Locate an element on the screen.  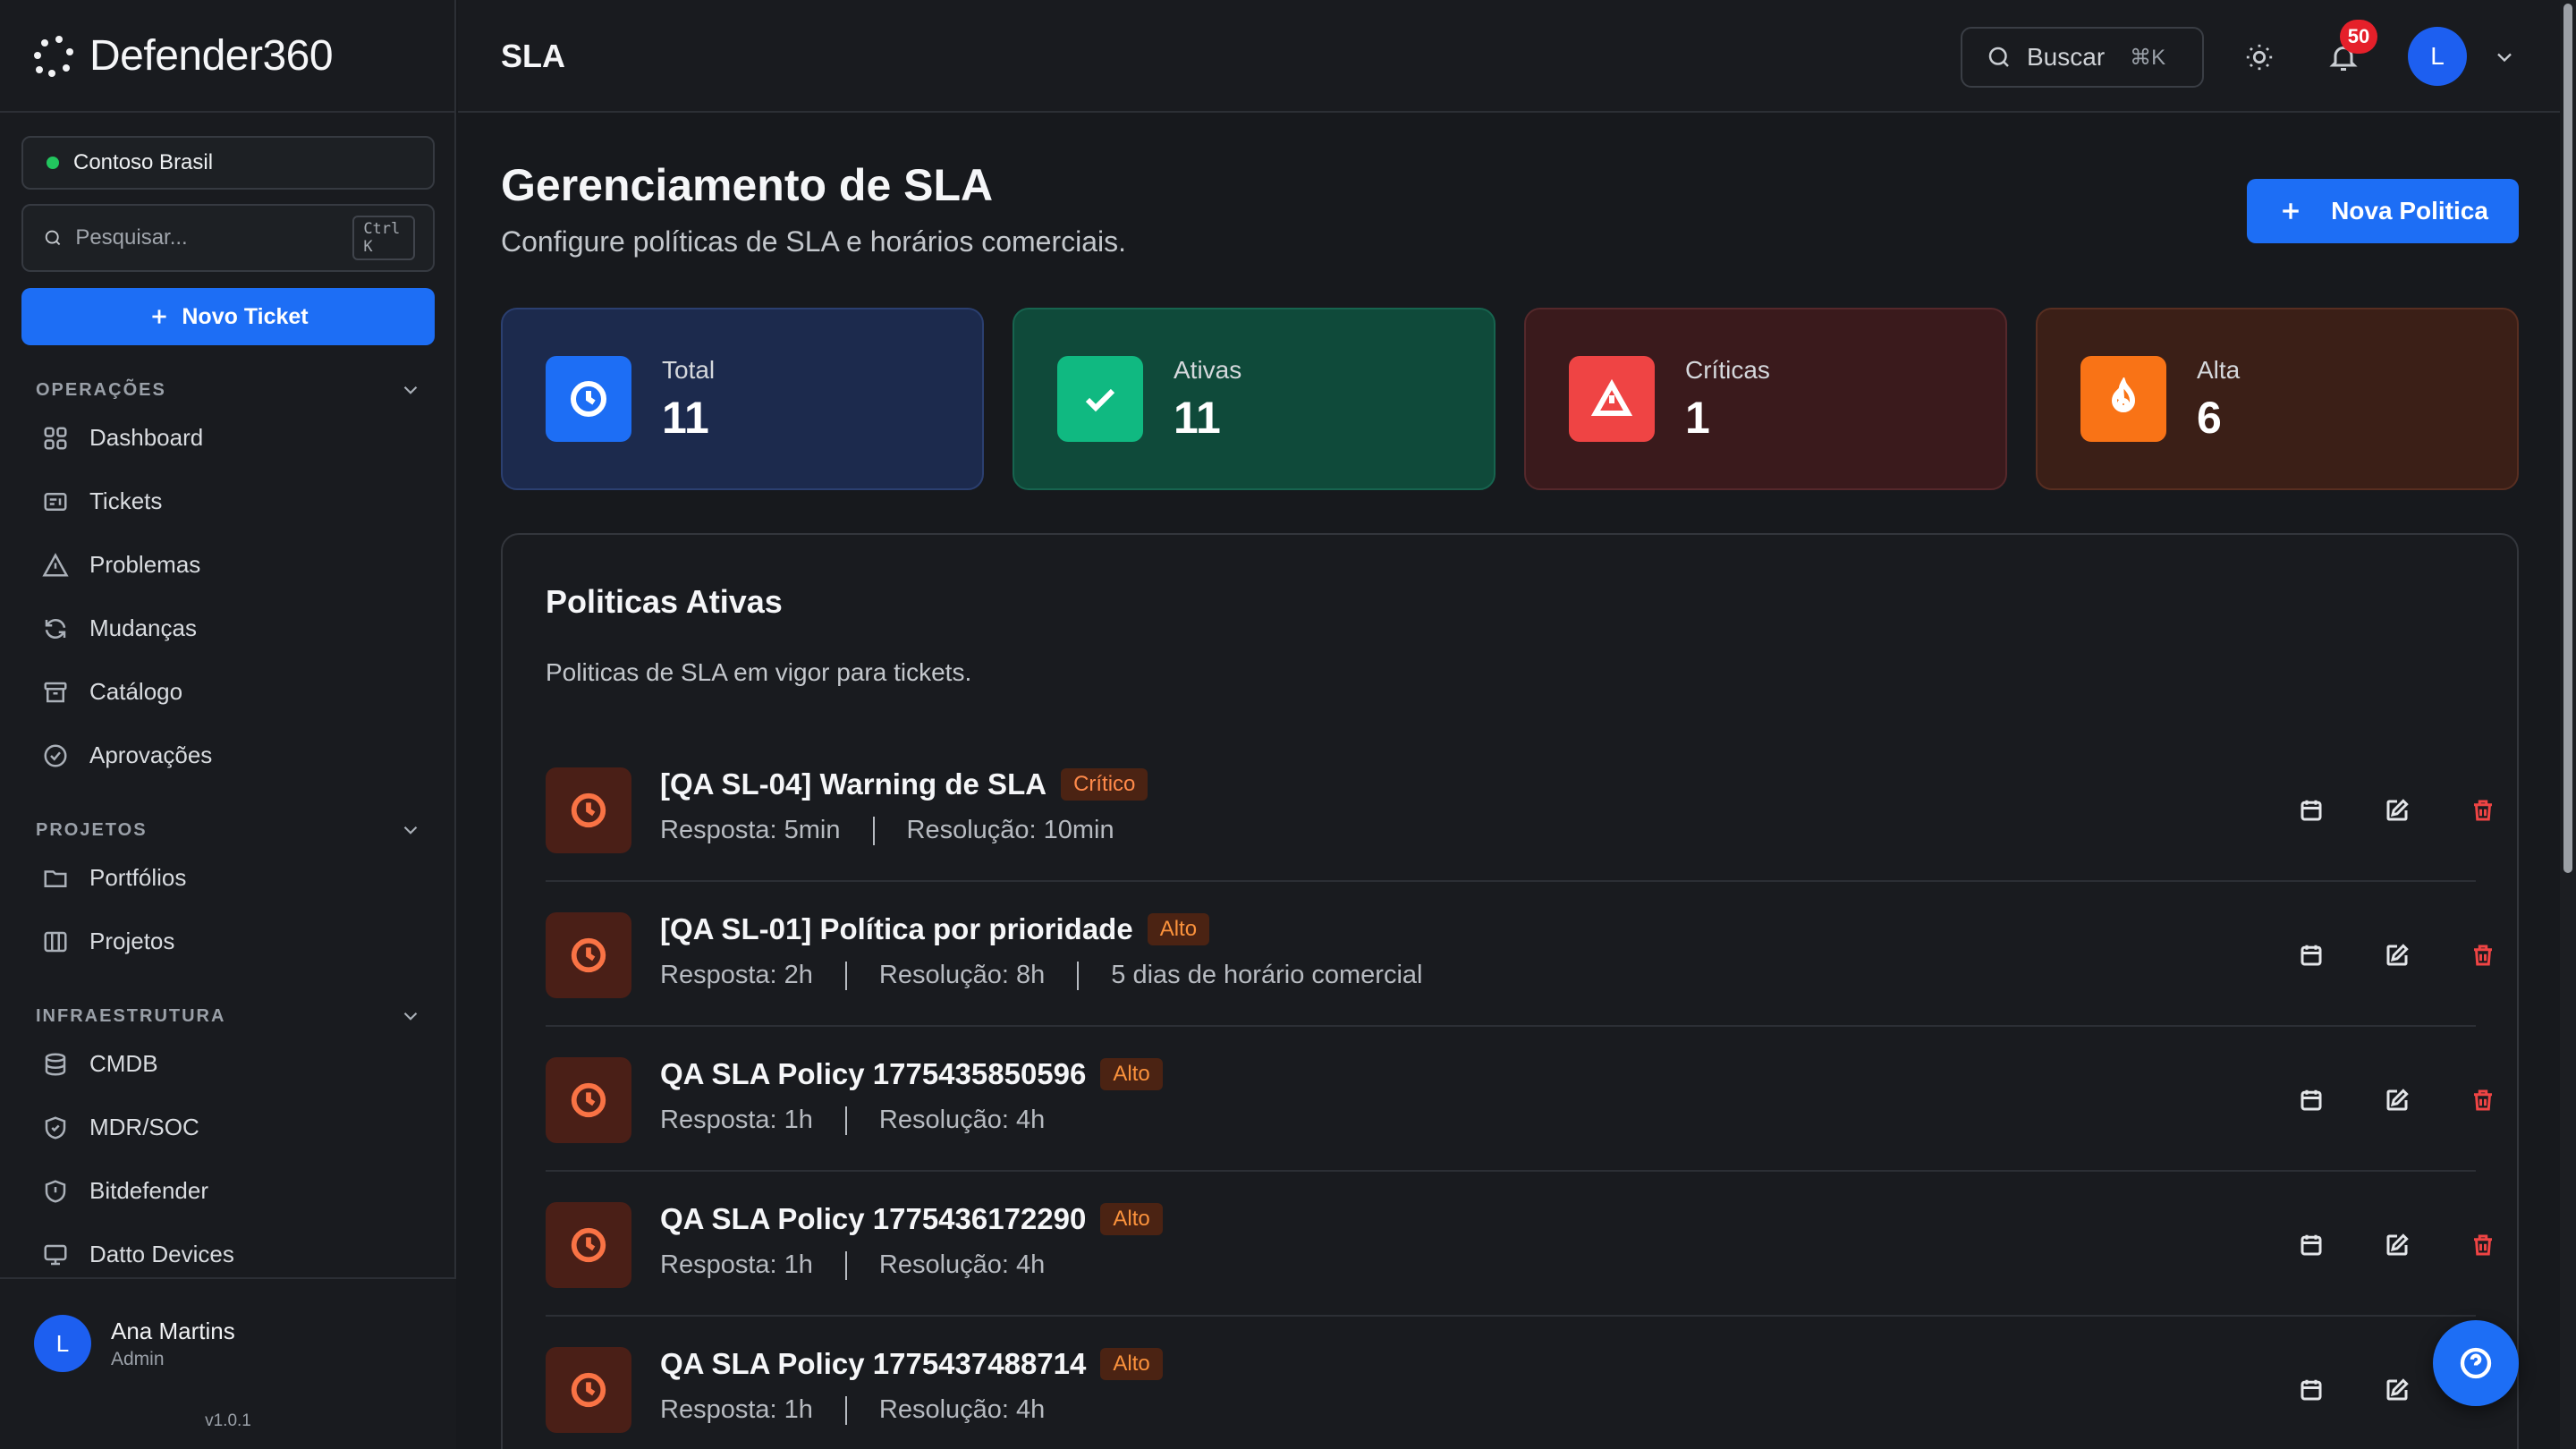
stat-card-criticas: Críticas 1 is located at coordinates (1765, 399).